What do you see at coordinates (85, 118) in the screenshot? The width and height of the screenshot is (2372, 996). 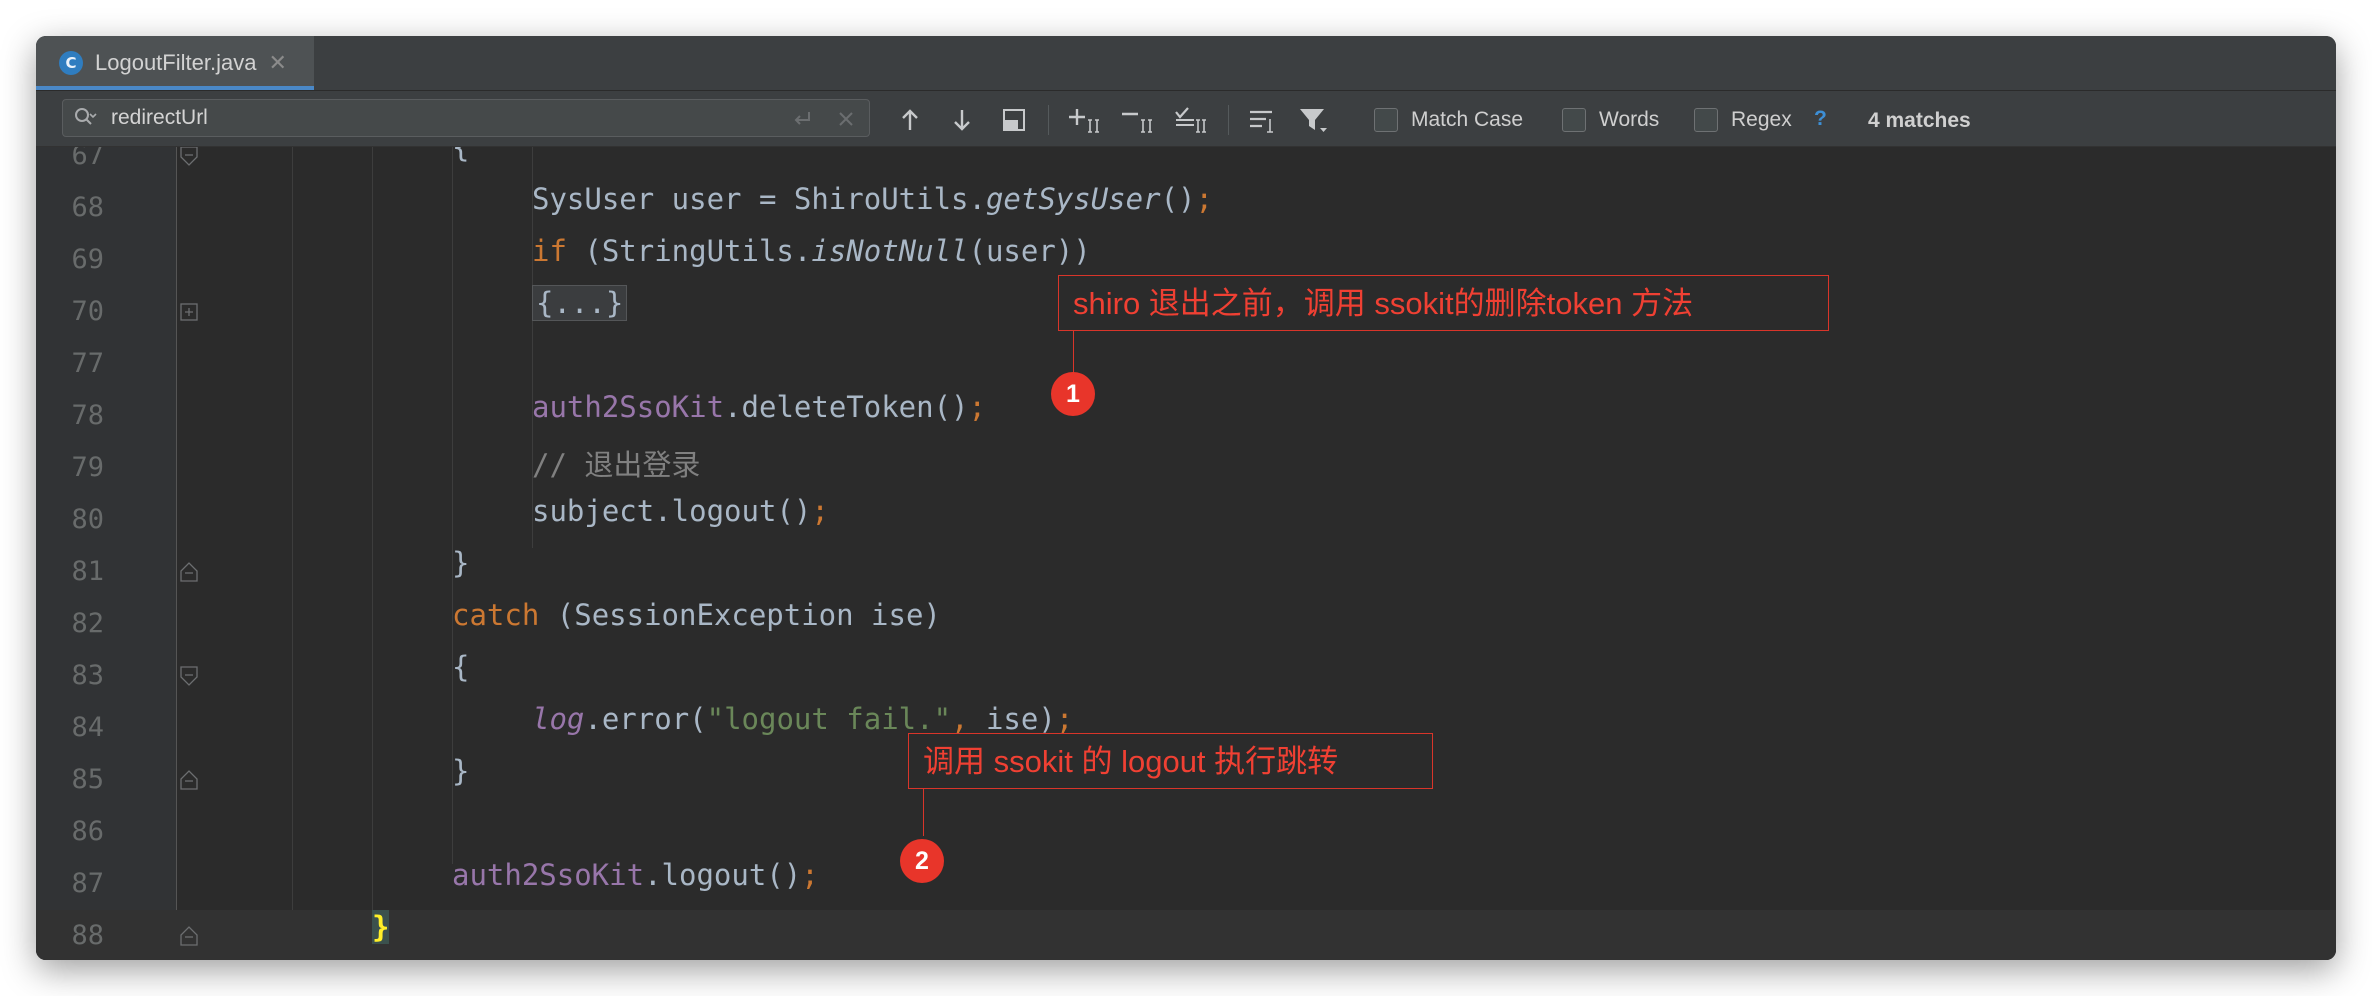 I see `search-history-icon` at bounding box center [85, 118].